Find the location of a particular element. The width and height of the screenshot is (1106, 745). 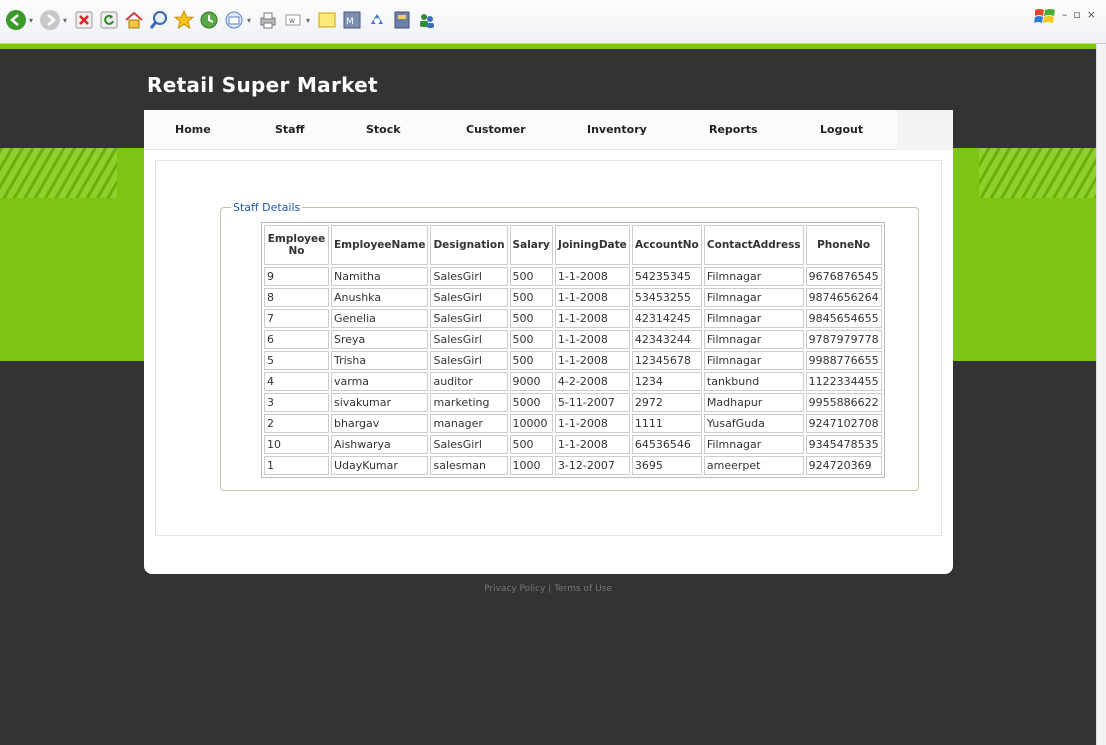

vertical-scrollbar is located at coordinates (1101, 394).